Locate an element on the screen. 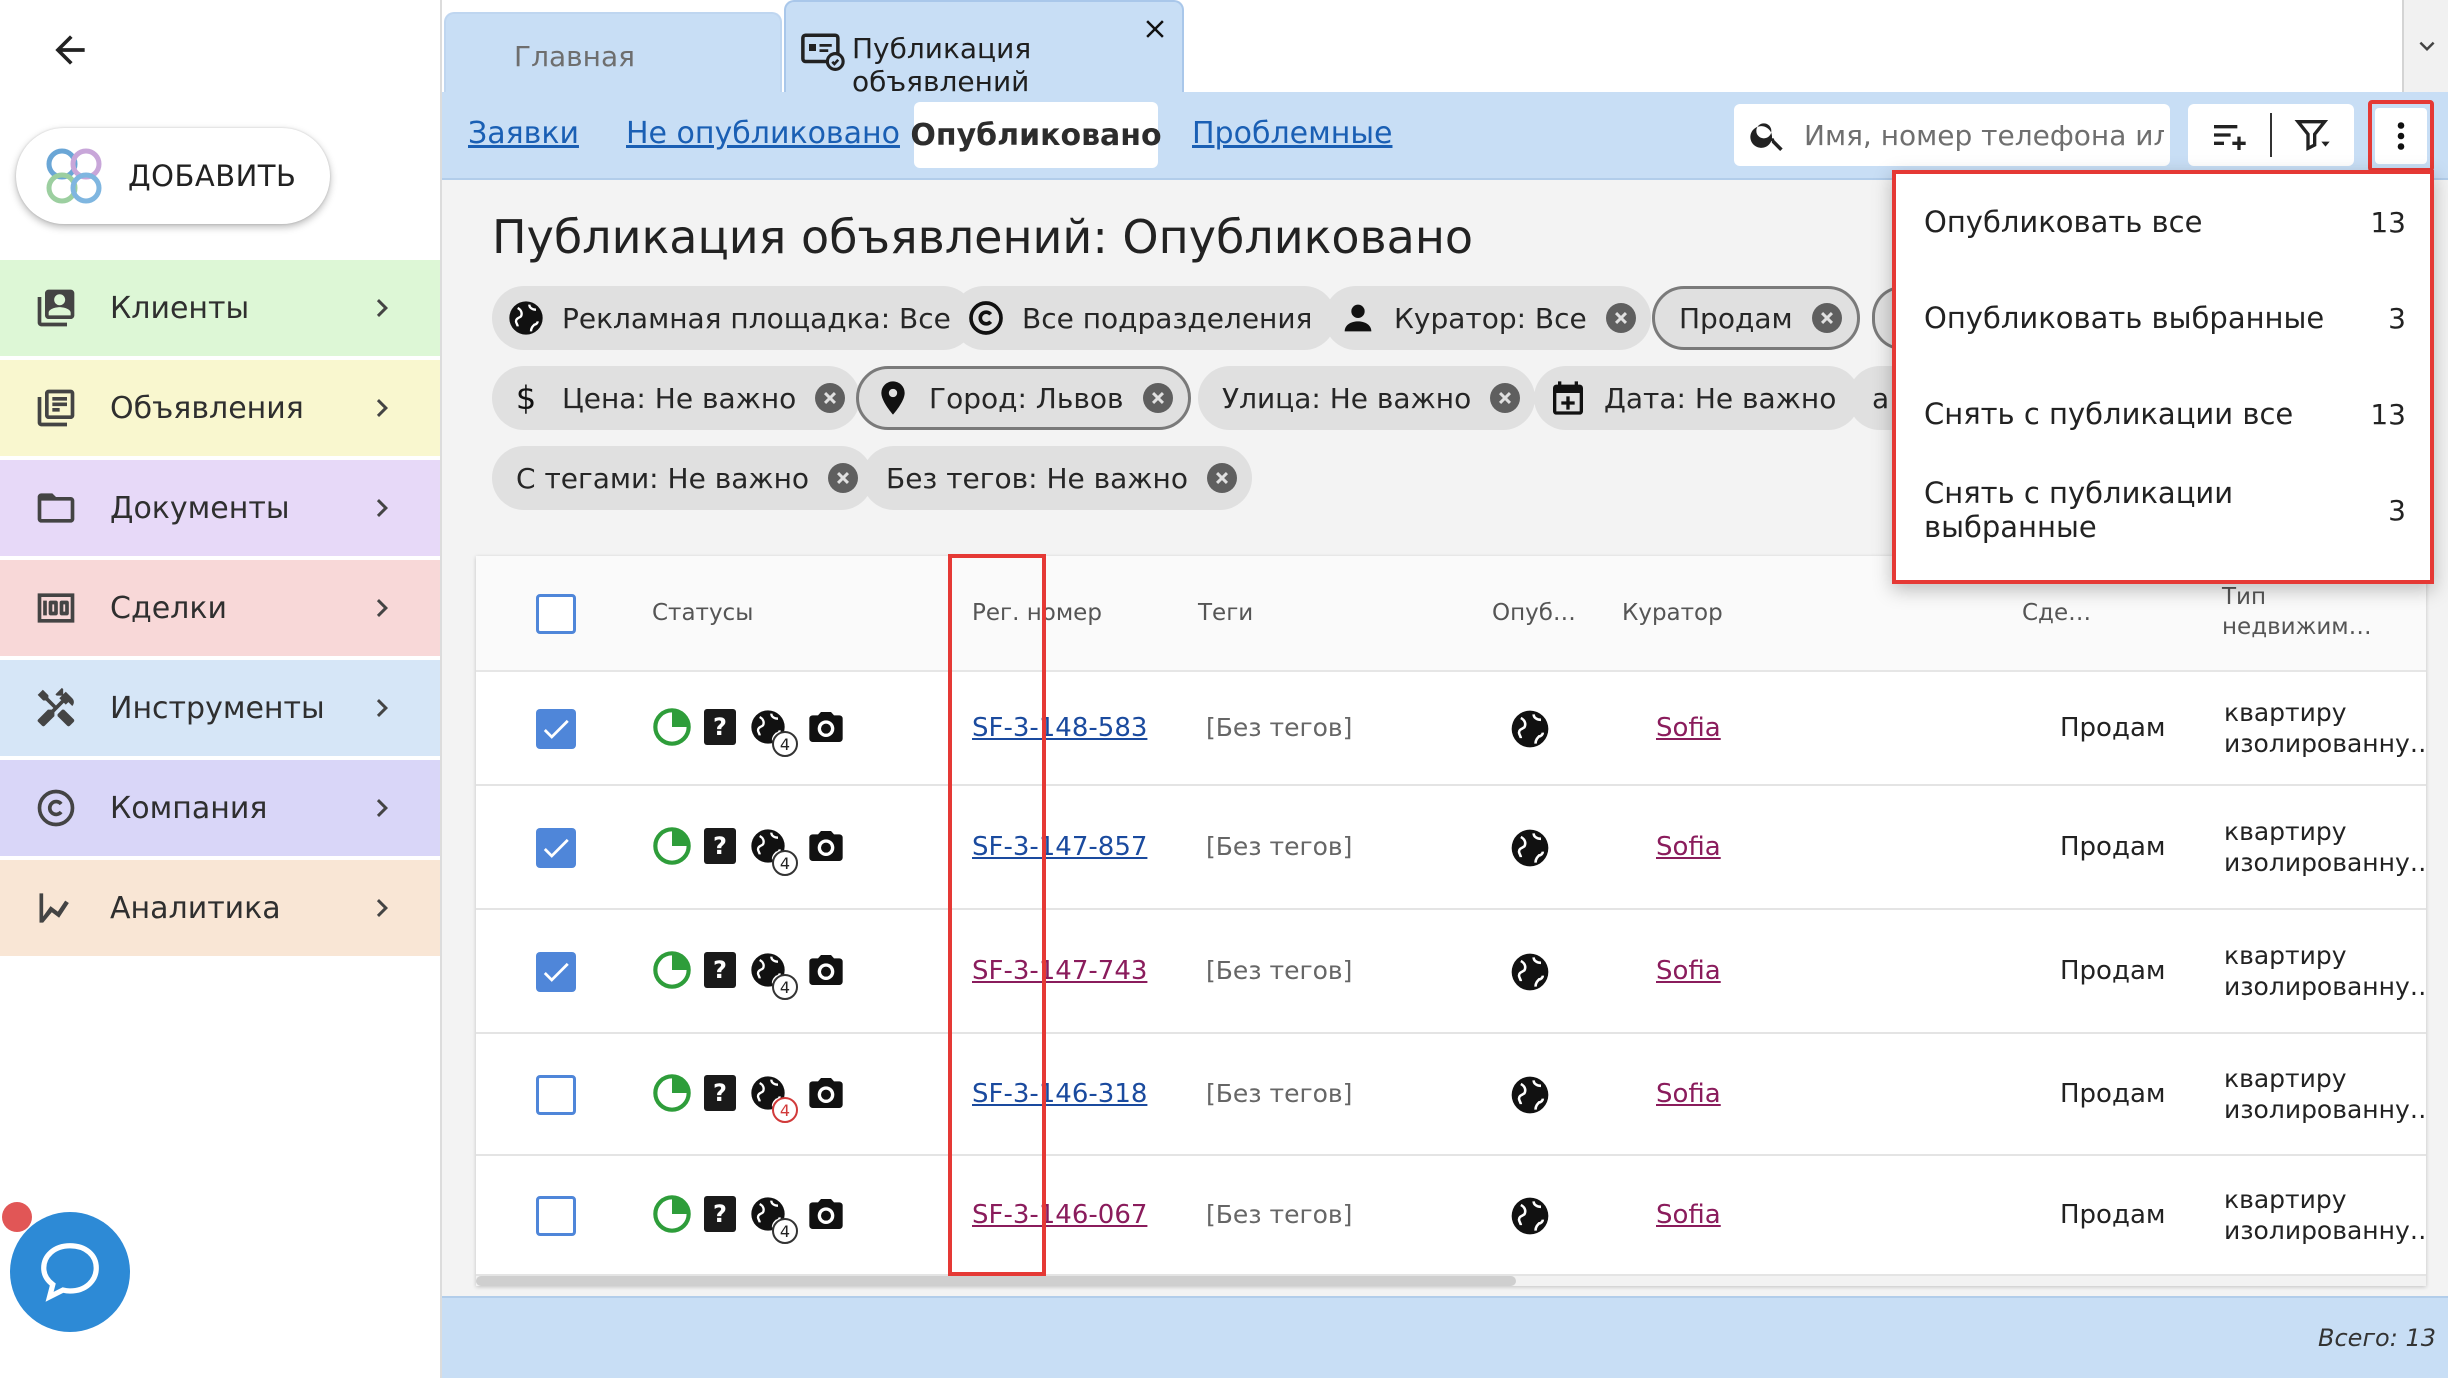 This screenshot has width=2448, height=1378. subnav-requests: Заявки is located at coordinates (523, 133).